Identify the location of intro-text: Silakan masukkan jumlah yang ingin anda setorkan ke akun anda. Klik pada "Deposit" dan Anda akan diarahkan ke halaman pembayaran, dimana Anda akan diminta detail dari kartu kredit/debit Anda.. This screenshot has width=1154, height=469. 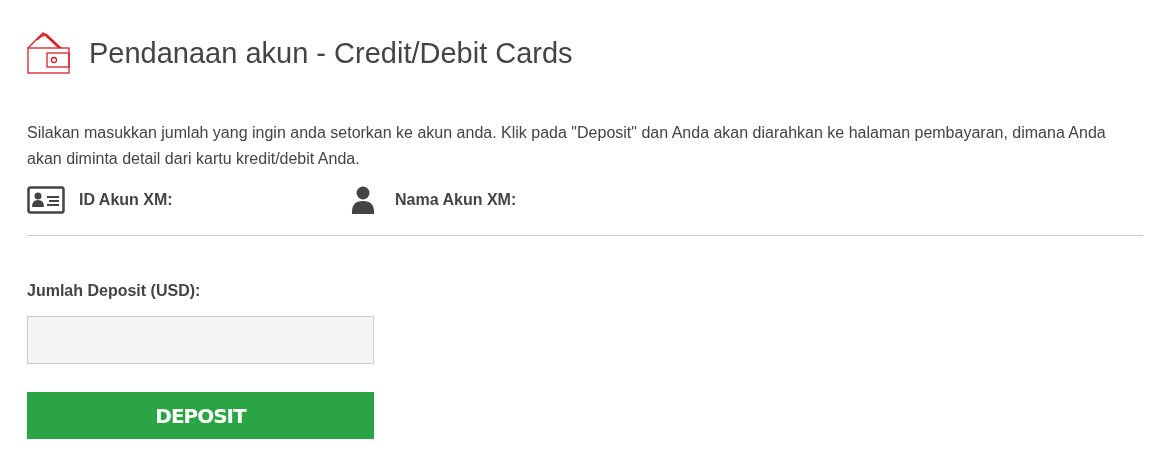
(567, 146).